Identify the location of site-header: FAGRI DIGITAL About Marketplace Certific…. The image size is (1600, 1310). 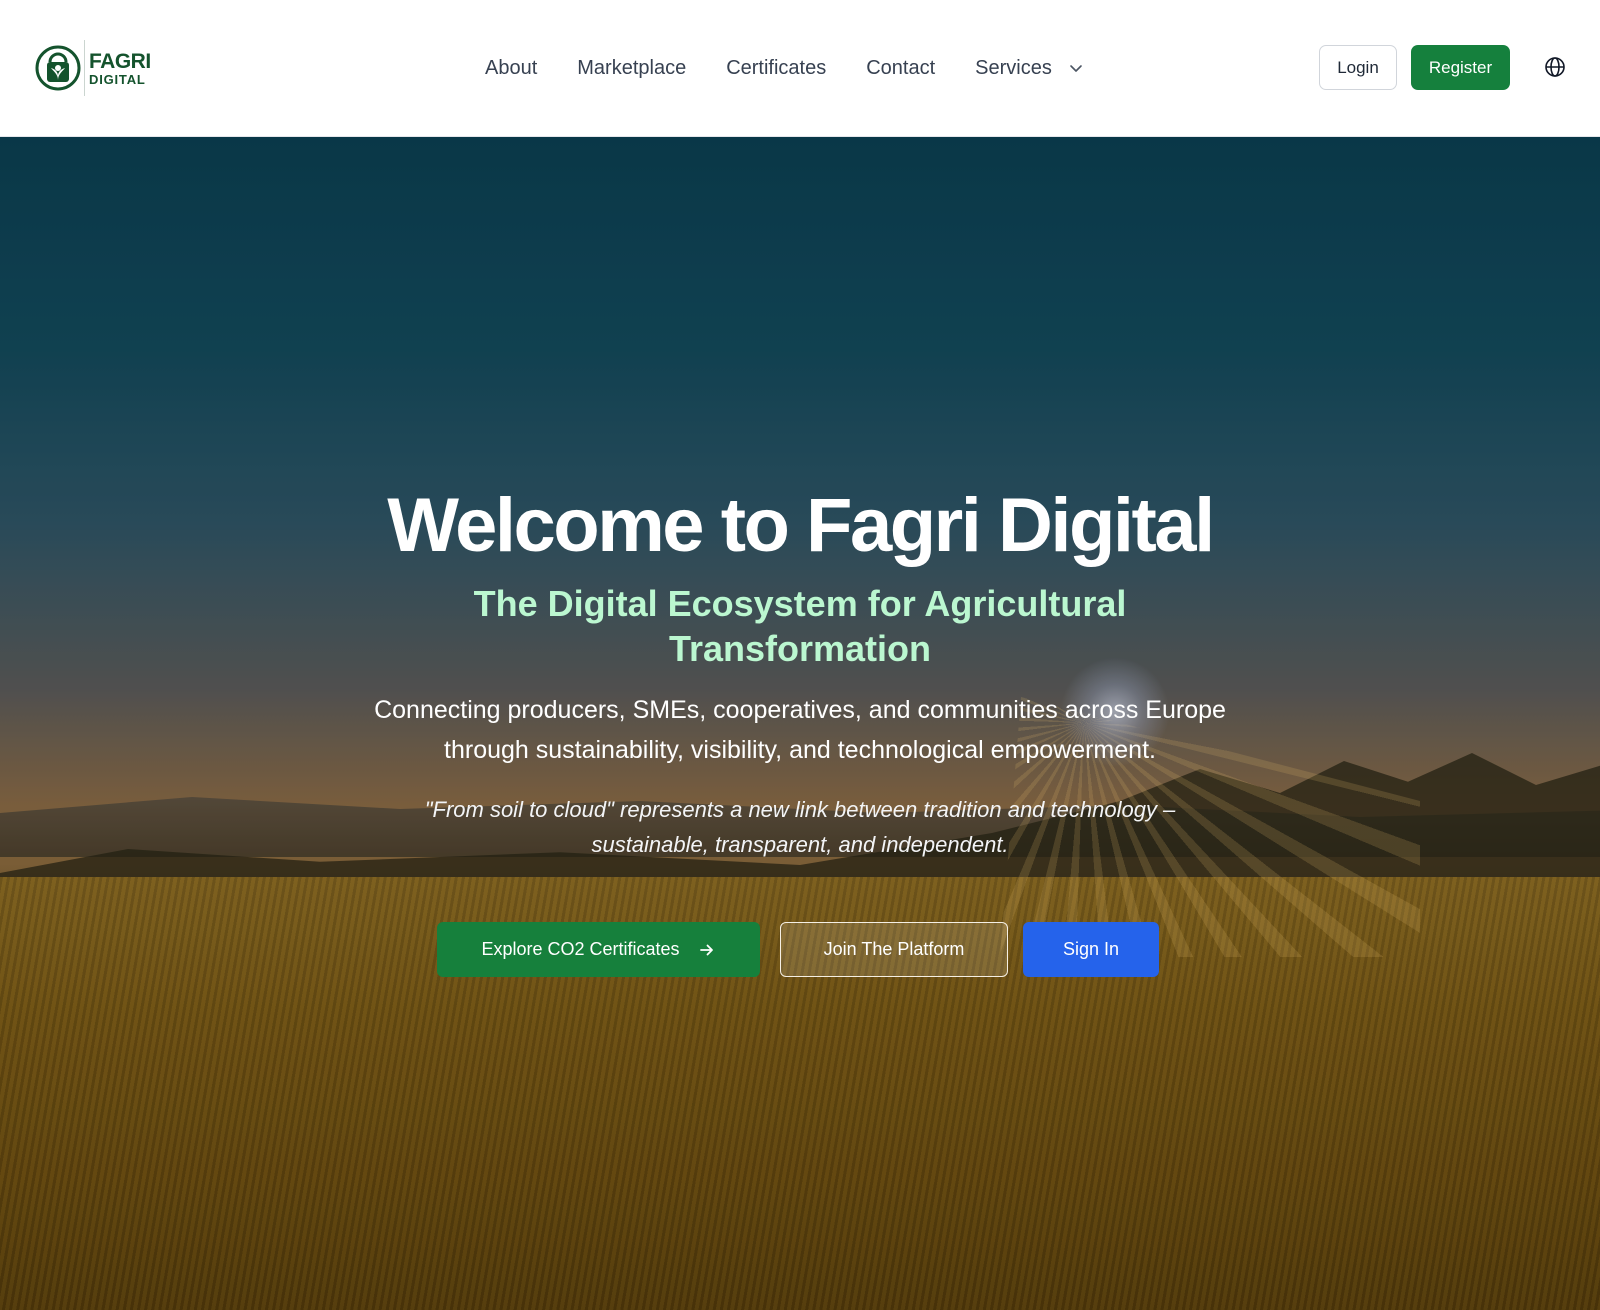
(800, 68).